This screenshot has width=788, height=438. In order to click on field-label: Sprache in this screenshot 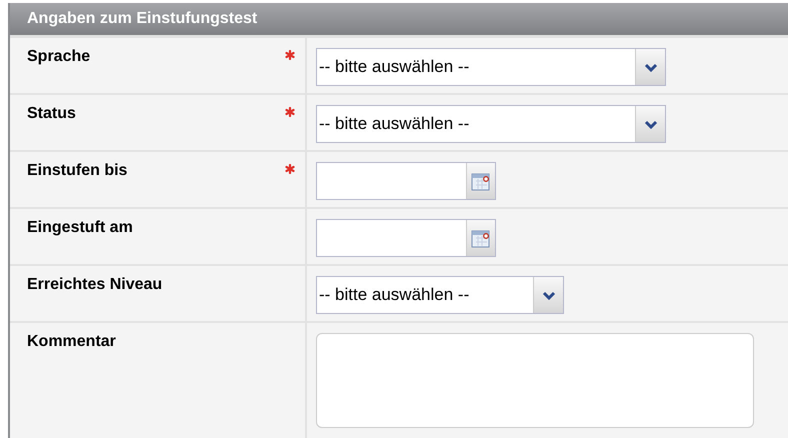, I will do `click(58, 57)`.